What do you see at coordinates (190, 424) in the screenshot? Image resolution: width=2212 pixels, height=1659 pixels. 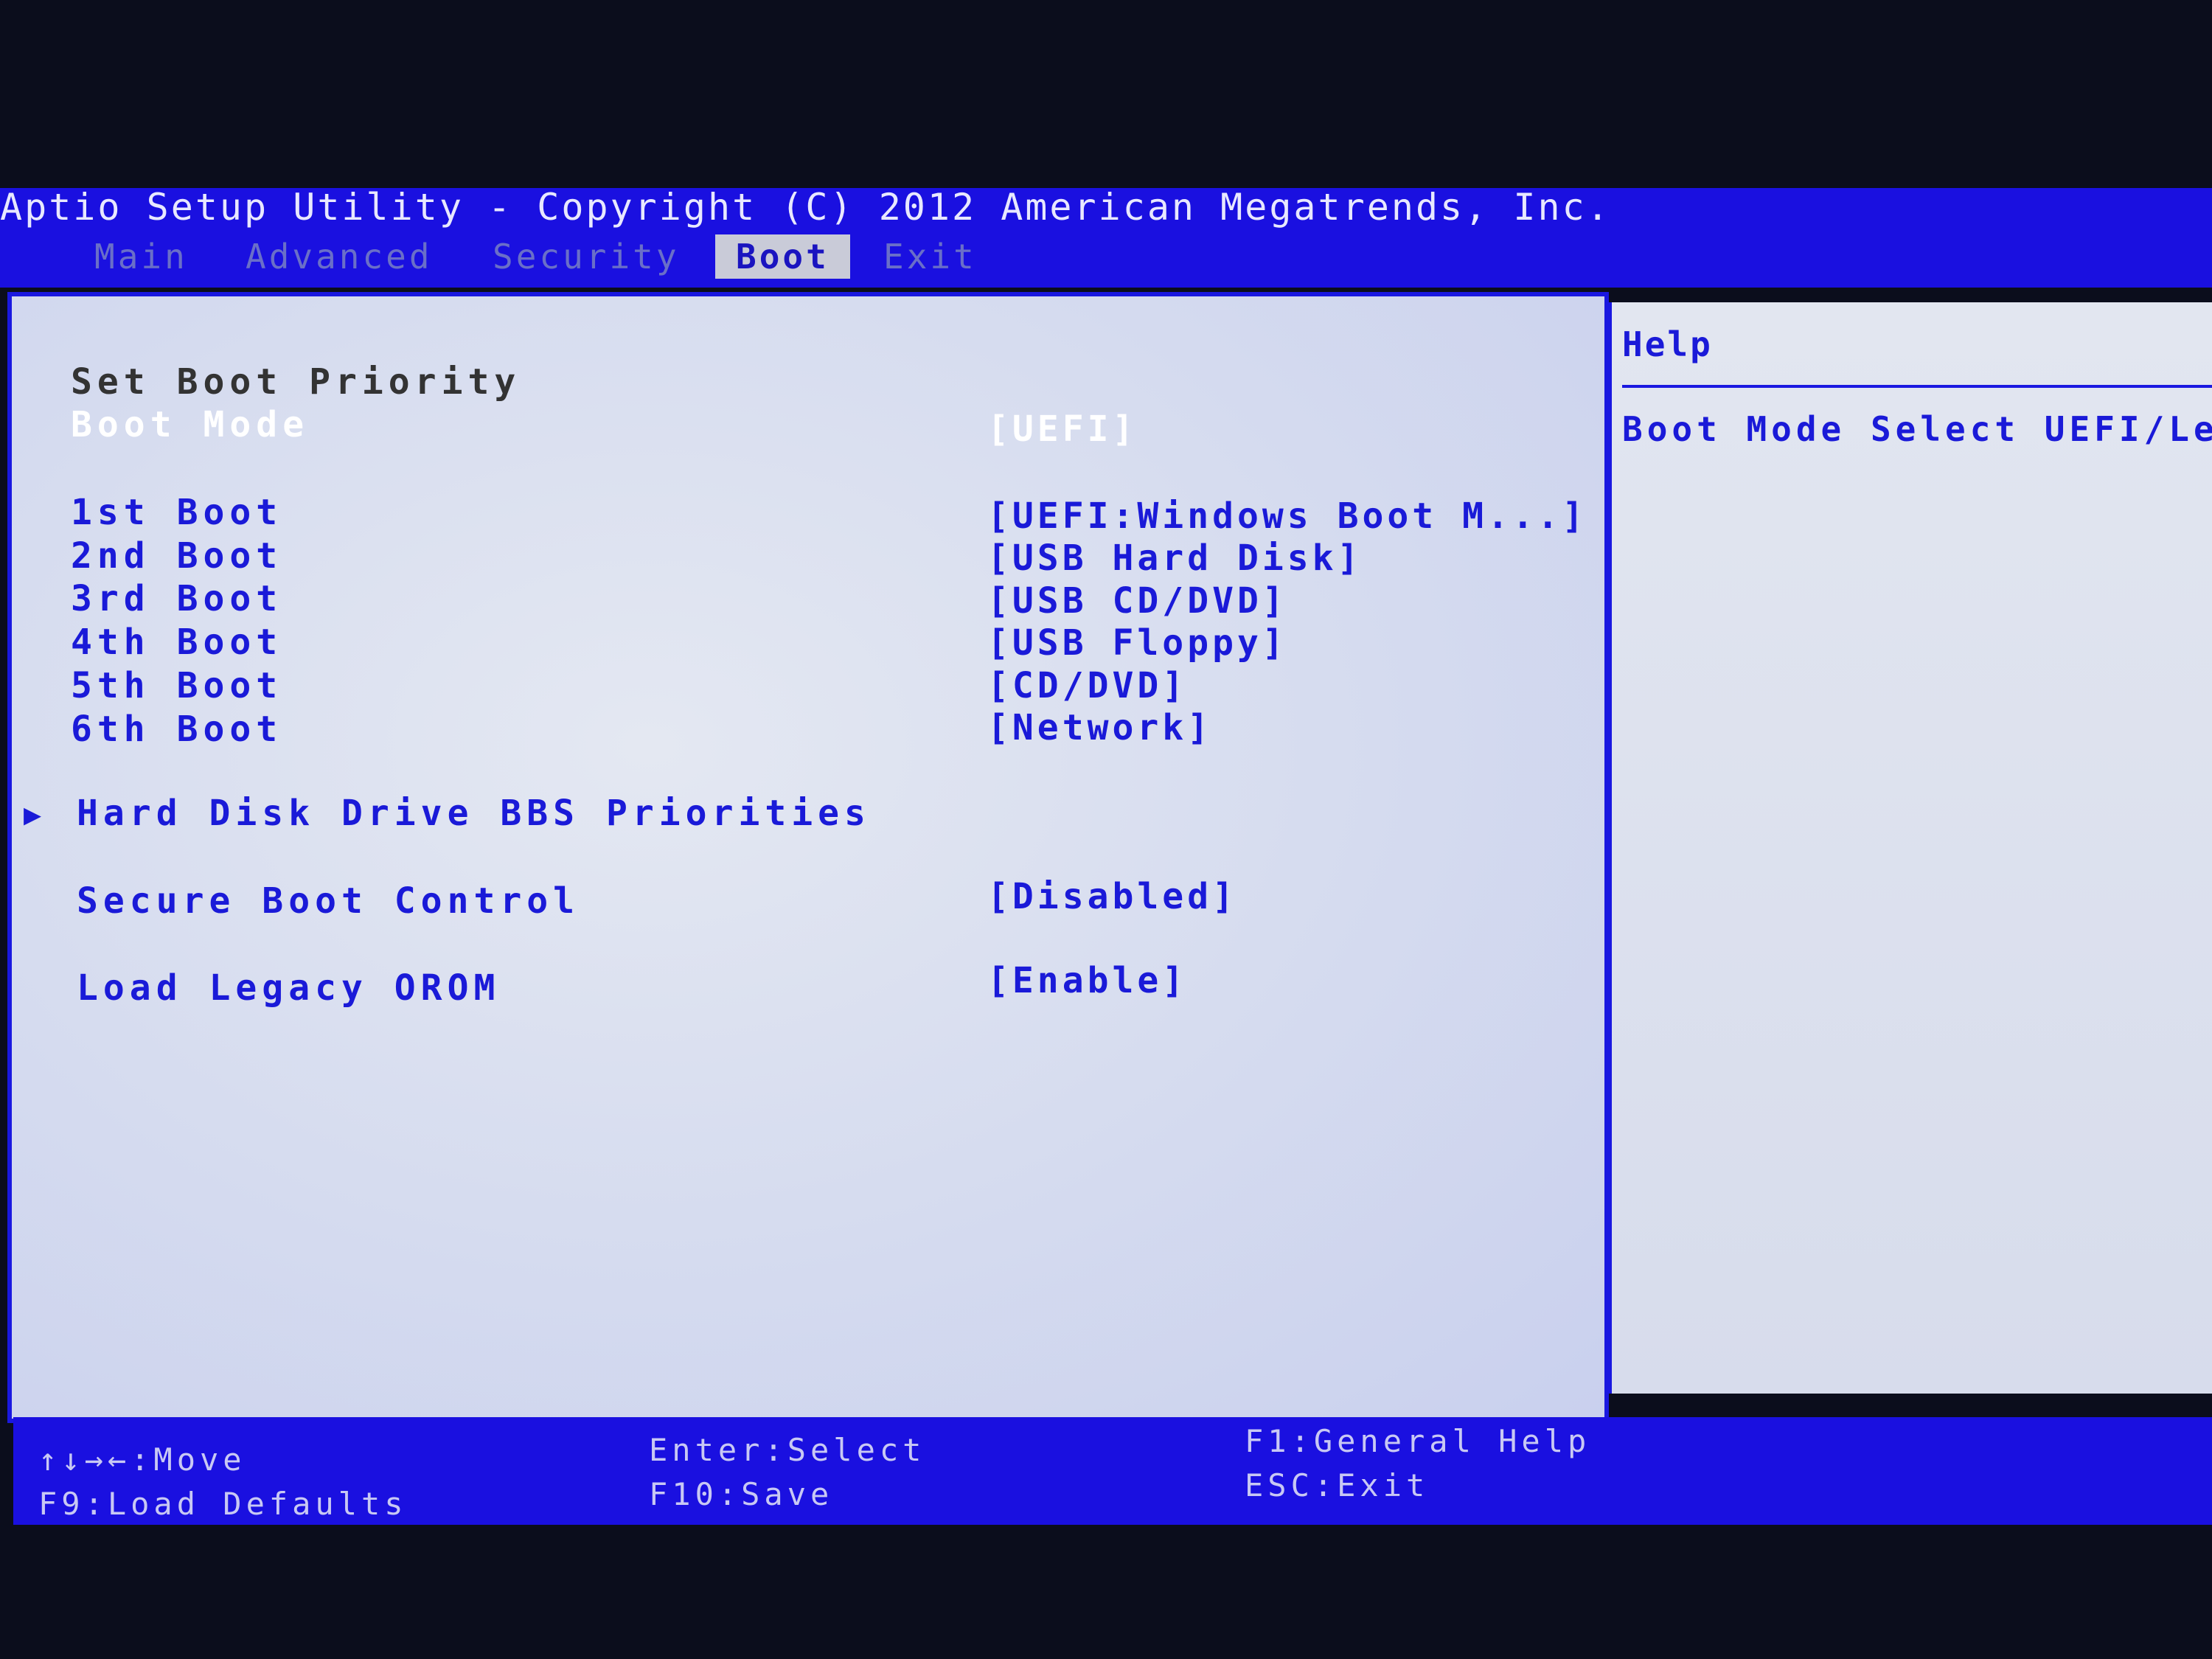 I see `boot-mode-label: Boot Mode` at bounding box center [190, 424].